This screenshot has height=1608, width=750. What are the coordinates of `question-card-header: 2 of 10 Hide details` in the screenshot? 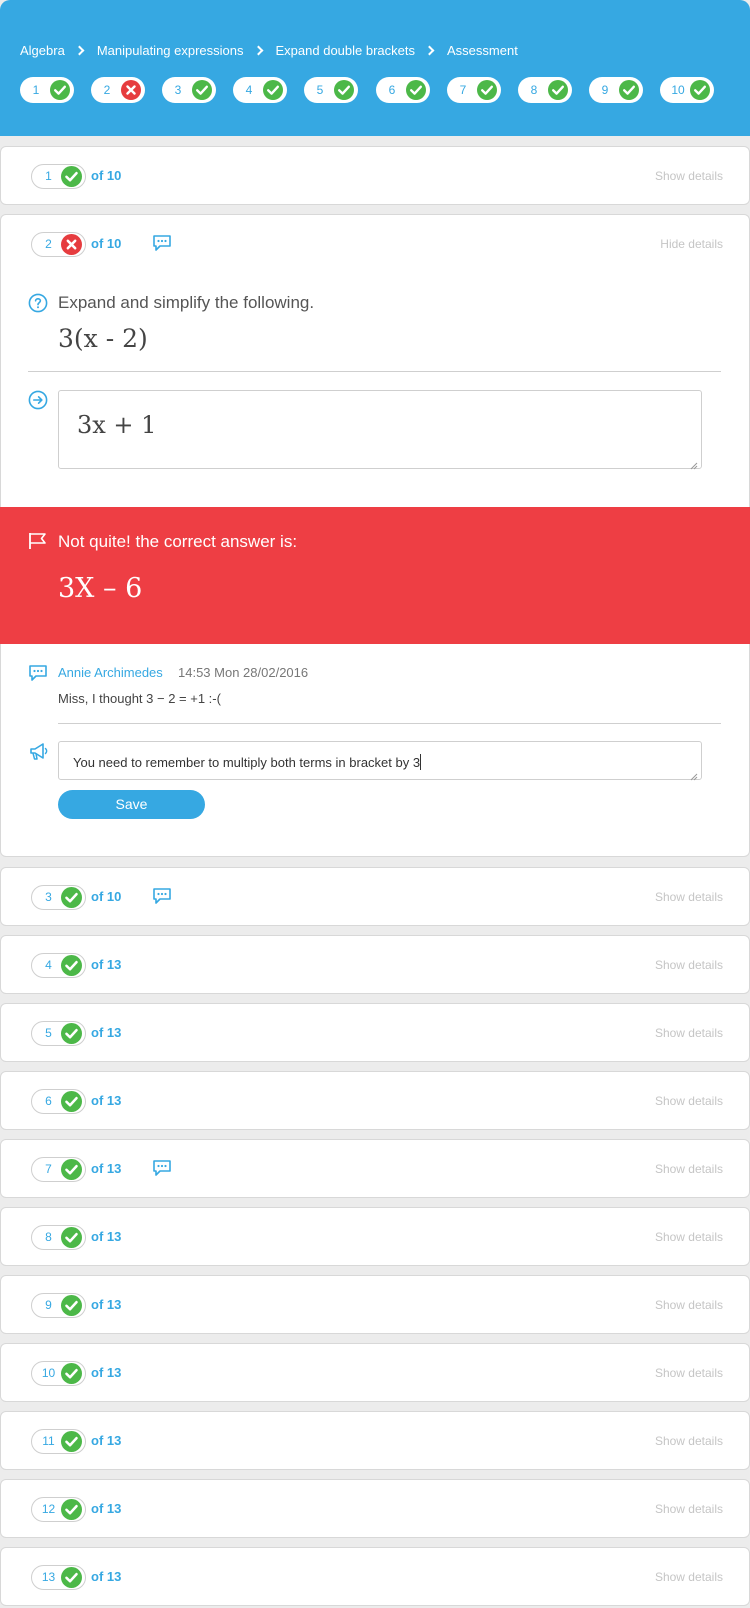 It's located at (375, 244).